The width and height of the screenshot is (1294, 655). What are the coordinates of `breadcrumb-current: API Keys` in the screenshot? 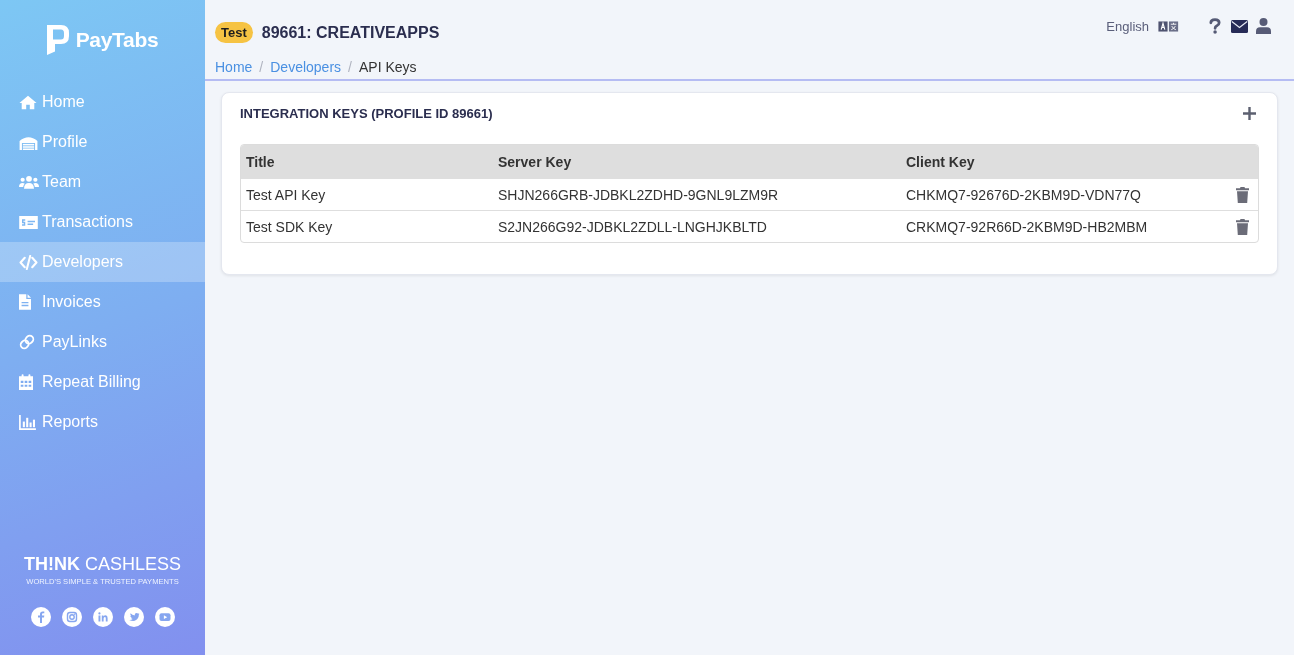 It's located at (387, 67).